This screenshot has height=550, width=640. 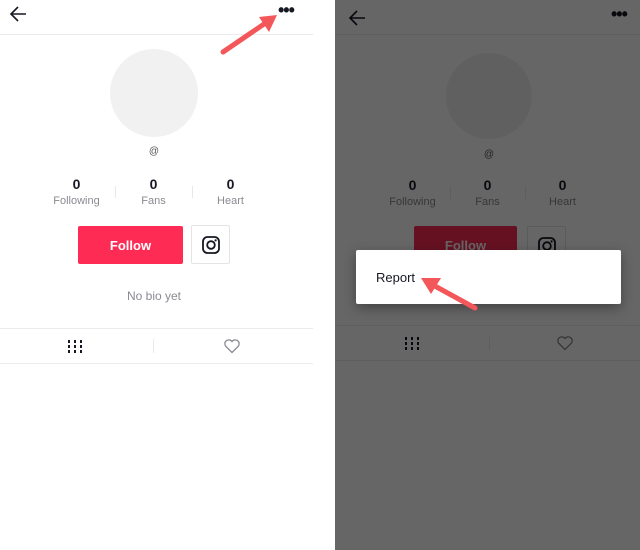 I want to click on username-handle: @, so click(x=154, y=151).